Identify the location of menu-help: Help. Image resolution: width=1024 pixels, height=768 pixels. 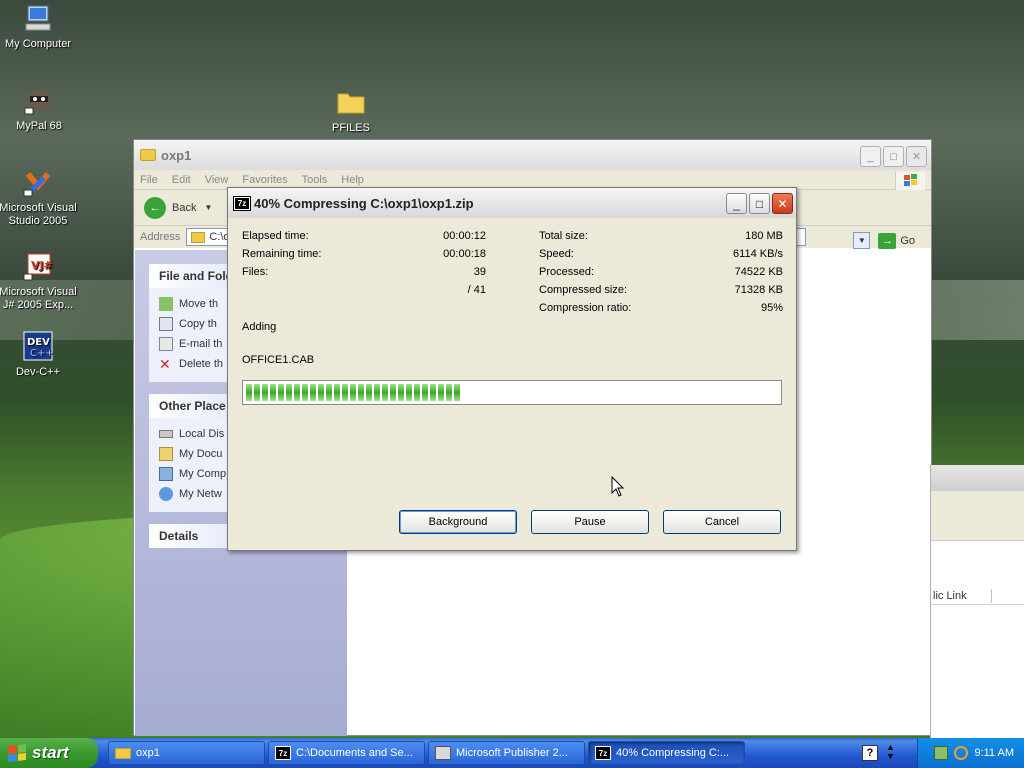
(352, 180).